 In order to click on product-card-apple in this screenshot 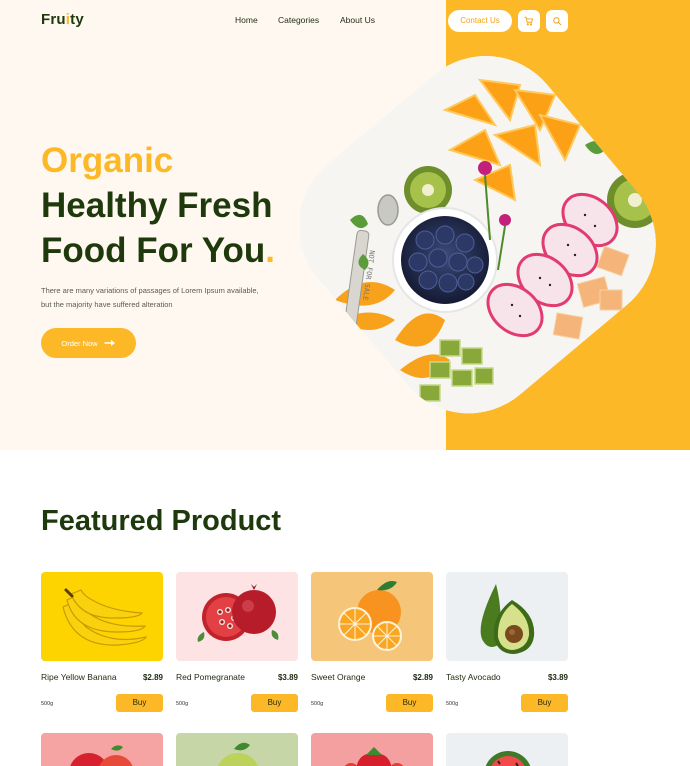, I will do `click(102, 749)`.